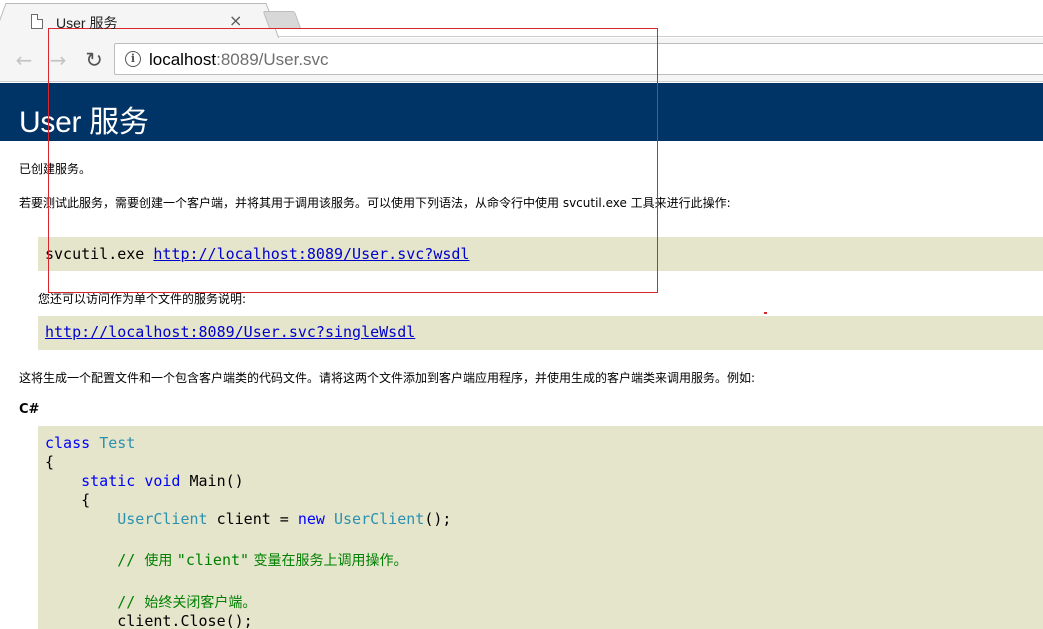 This screenshot has height=629, width=1043. I want to click on back-arrow-icon: ←, so click(24, 60).